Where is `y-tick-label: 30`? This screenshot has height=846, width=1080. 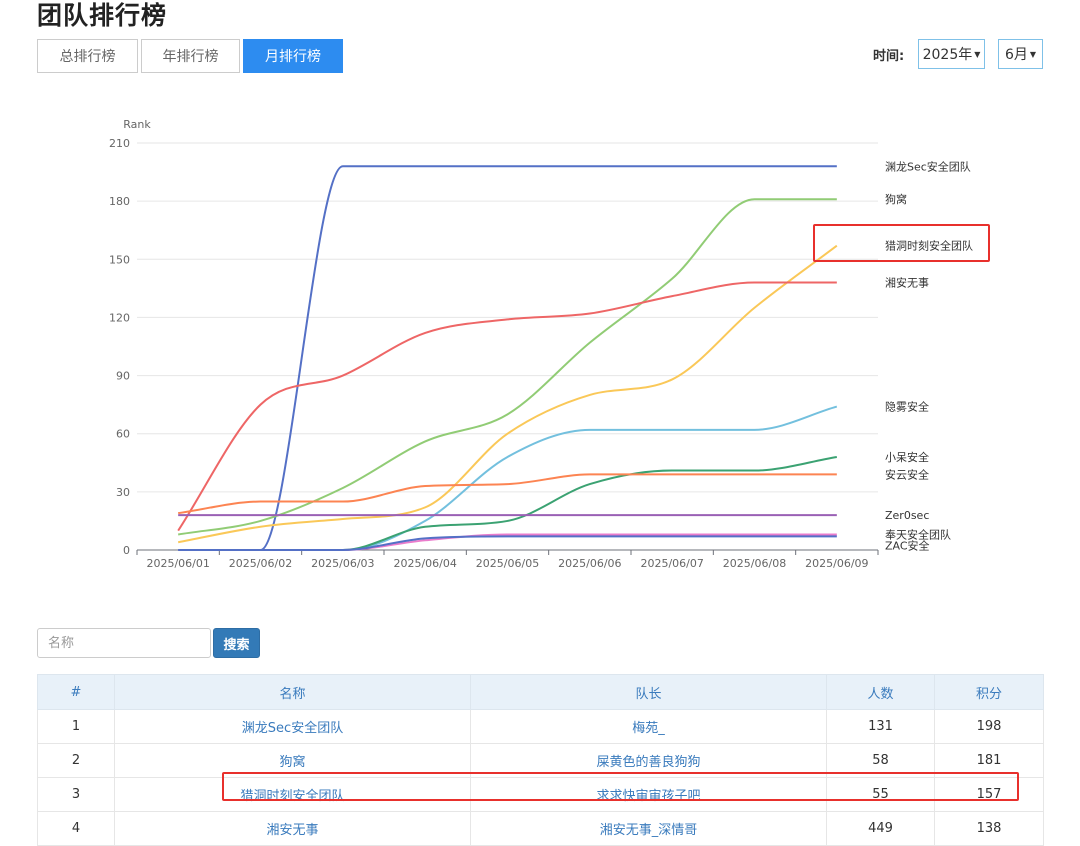 y-tick-label: 30 is located at coordinates (123, 492).